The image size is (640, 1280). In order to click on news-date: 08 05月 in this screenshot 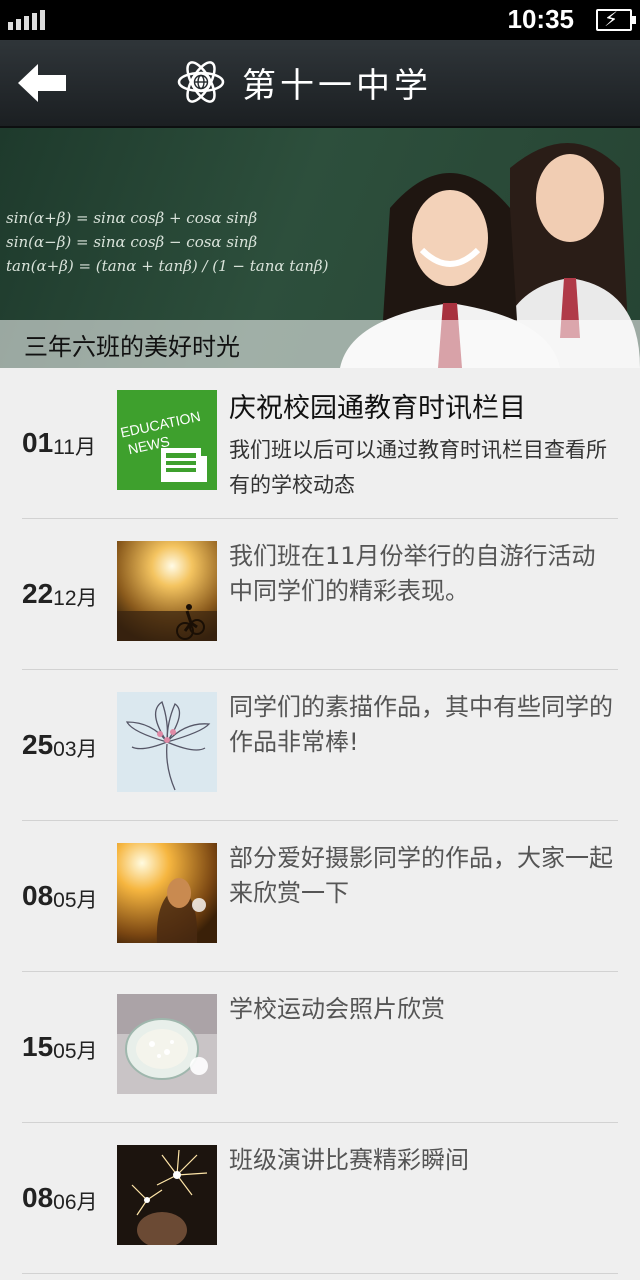, I will do `click(67, 896)`.